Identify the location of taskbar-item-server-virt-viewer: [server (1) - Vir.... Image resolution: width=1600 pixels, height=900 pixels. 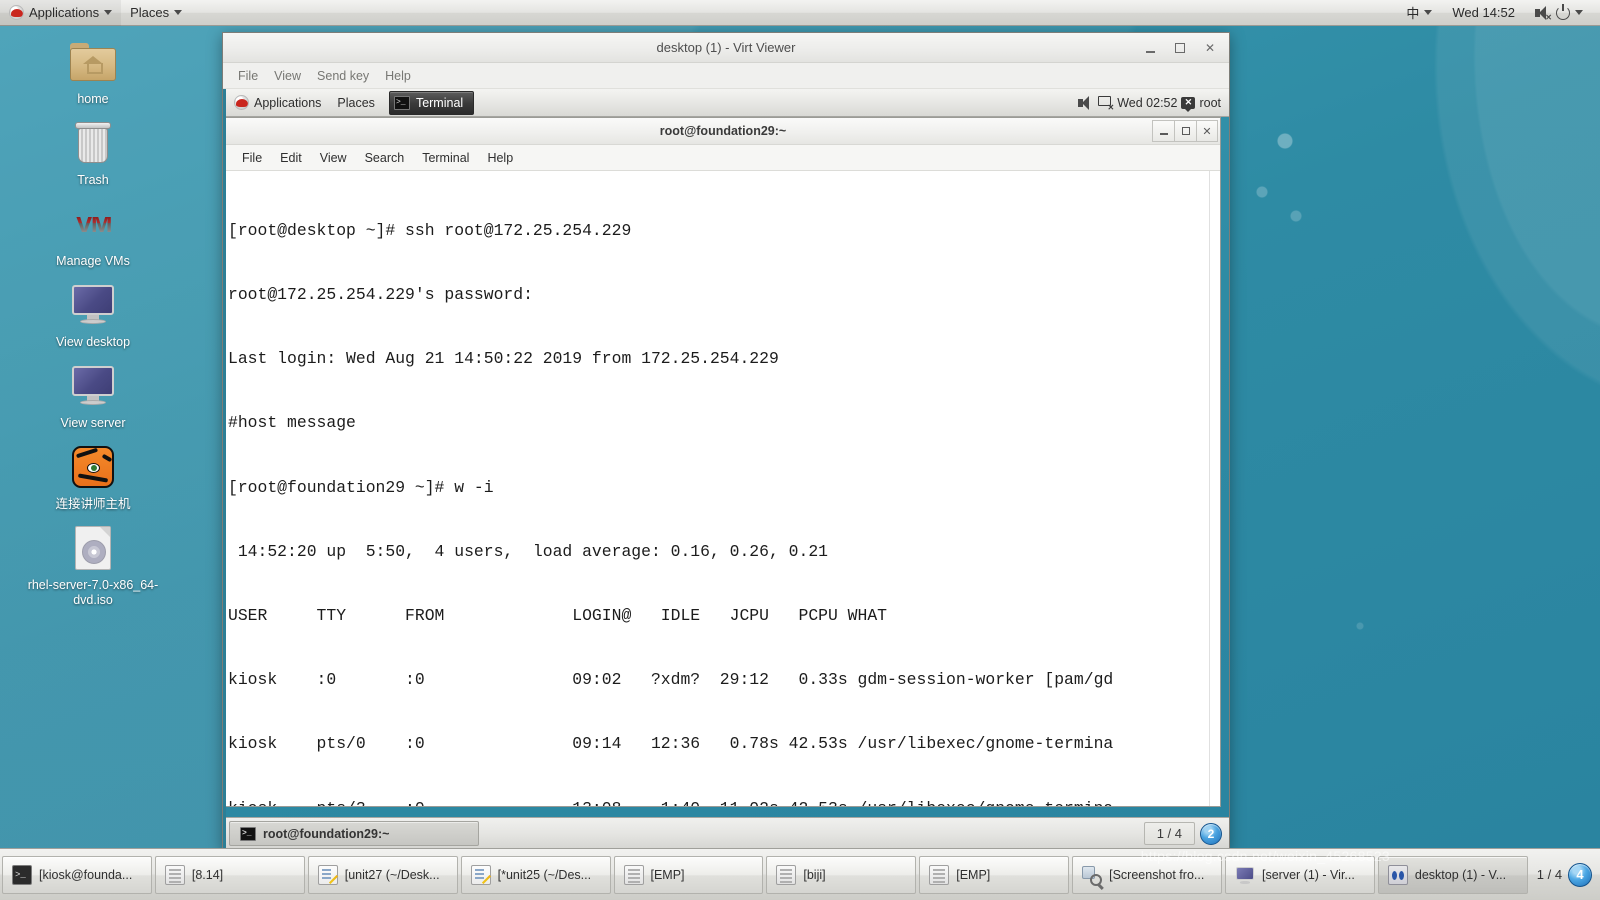
(1300, 874).